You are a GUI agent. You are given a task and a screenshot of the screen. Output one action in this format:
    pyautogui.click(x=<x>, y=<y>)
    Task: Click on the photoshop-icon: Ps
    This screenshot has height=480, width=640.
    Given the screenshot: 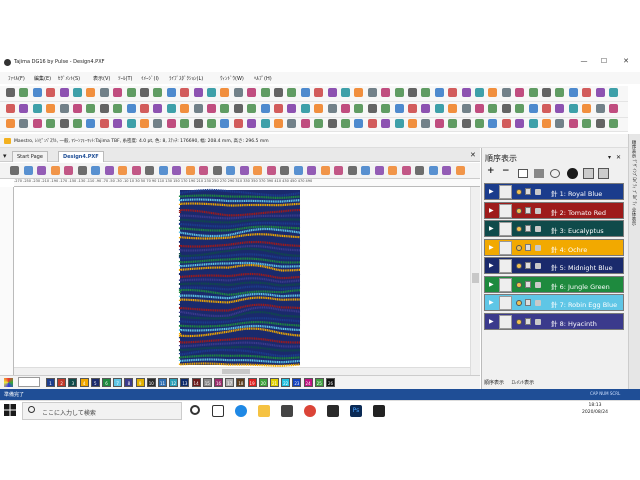 What is the action you would take?
    pyautogui.click(x=356, y=411)
    